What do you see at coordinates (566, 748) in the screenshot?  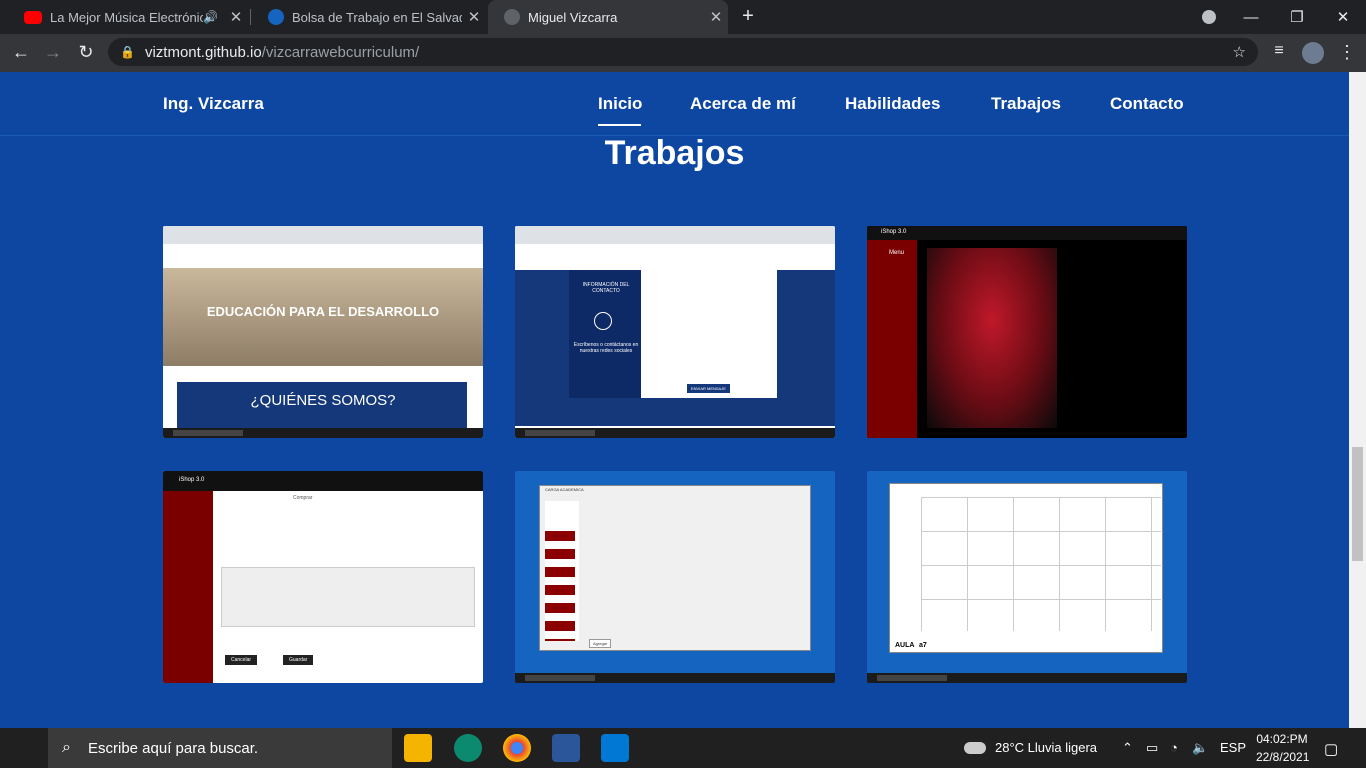 I see `word-icon` at bounding box center [566, 748].